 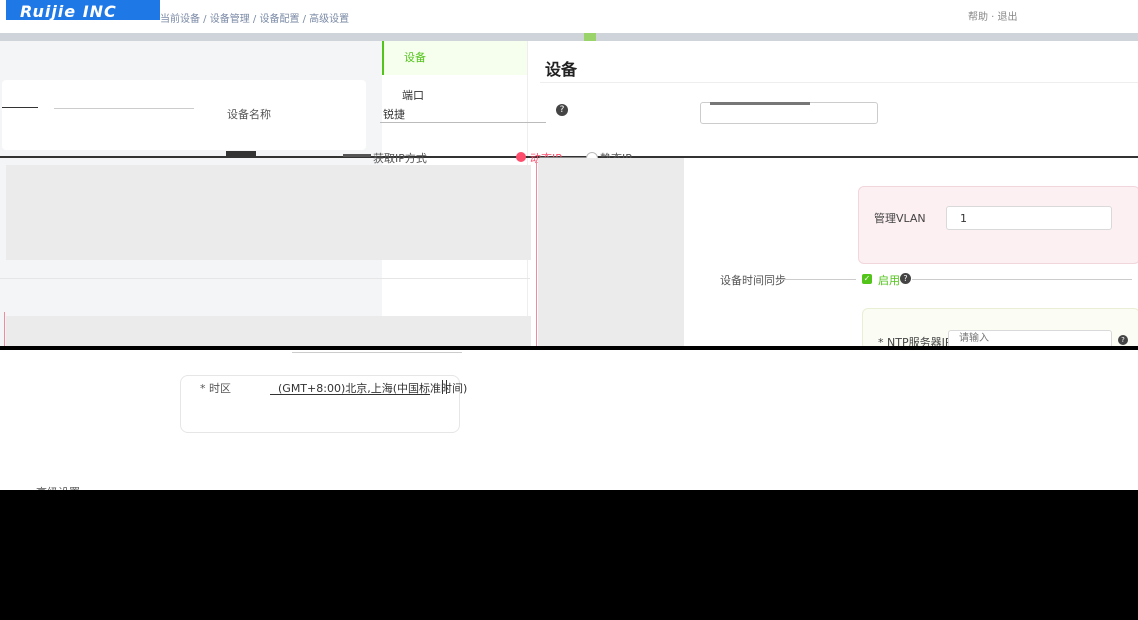 What do you see at coordinates (1028, 16) in the screenshot?
I see `header-links: 帮助 · 退出` at bounding box center [1028, 16].